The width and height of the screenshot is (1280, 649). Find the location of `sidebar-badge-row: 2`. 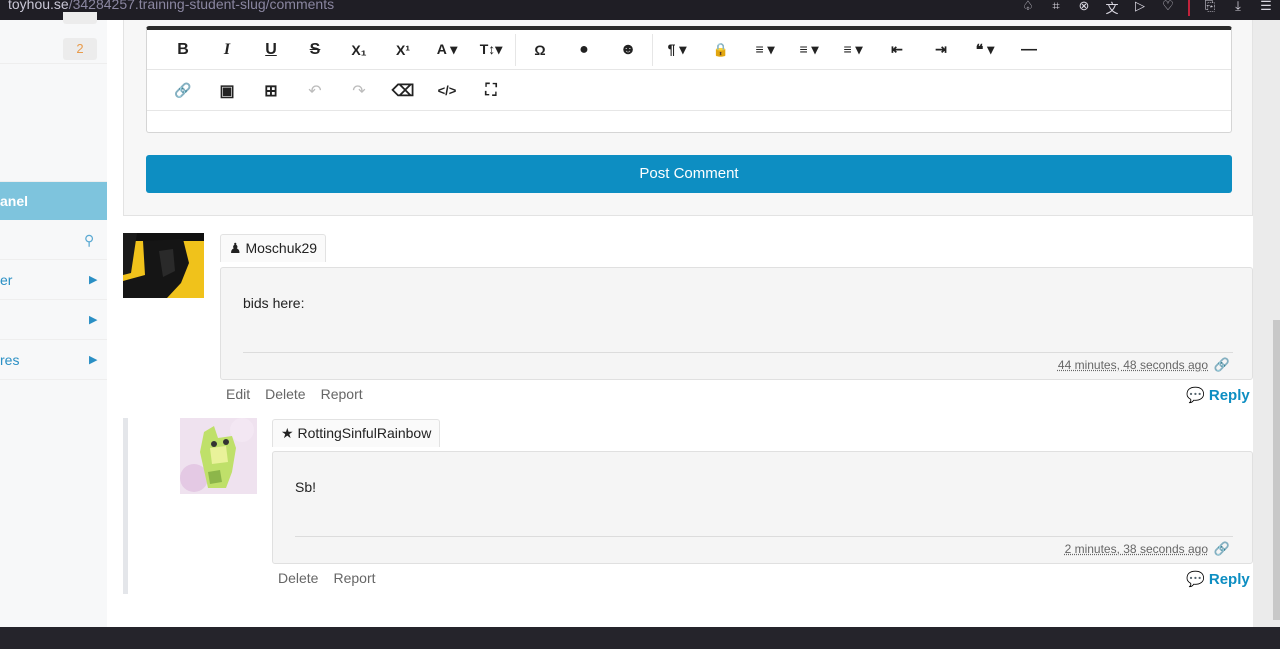

sidebar-badge-row: 2 is located at coordinates (53, 38).